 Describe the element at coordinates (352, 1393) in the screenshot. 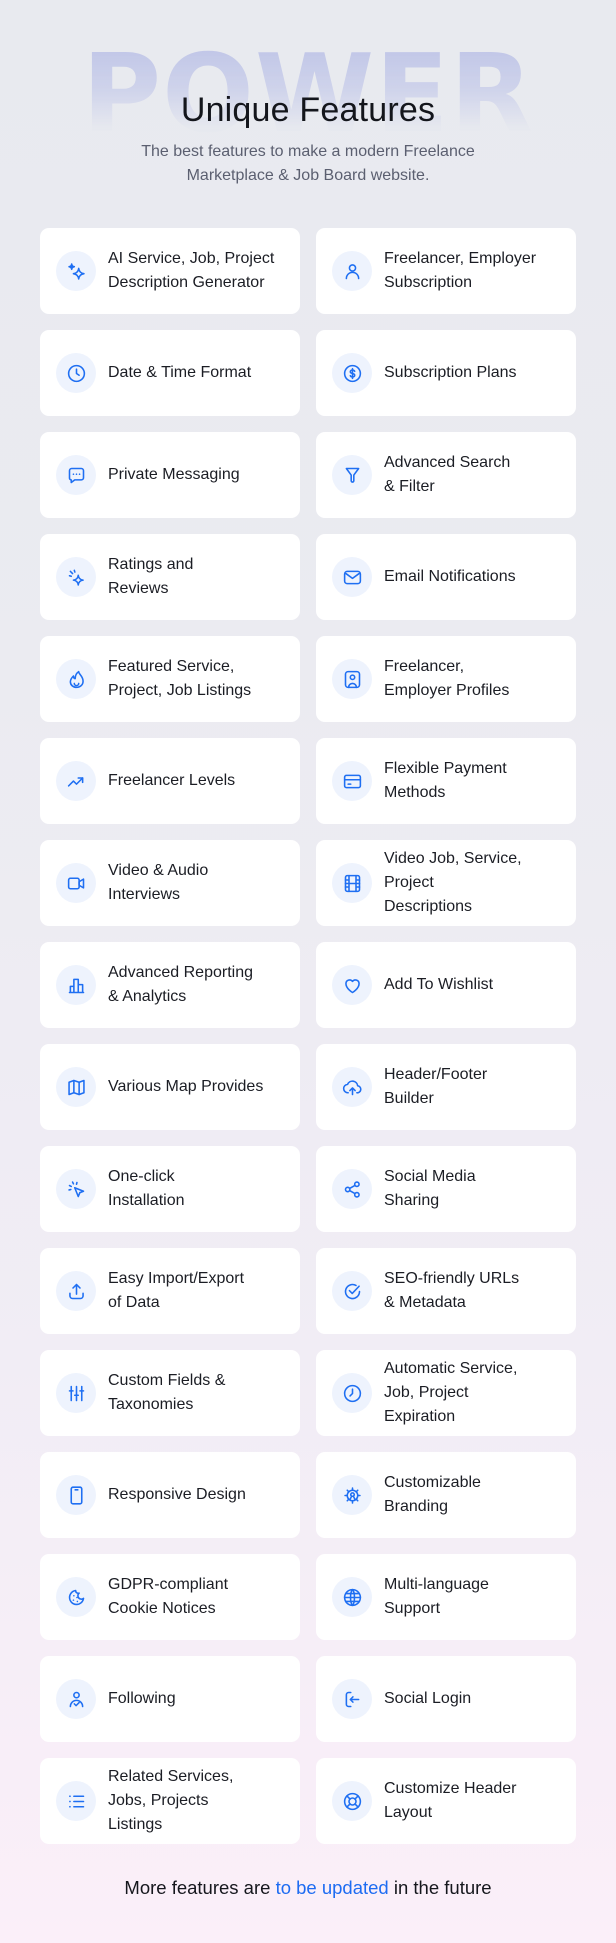

I see `clock-expiration-icon` at that location.